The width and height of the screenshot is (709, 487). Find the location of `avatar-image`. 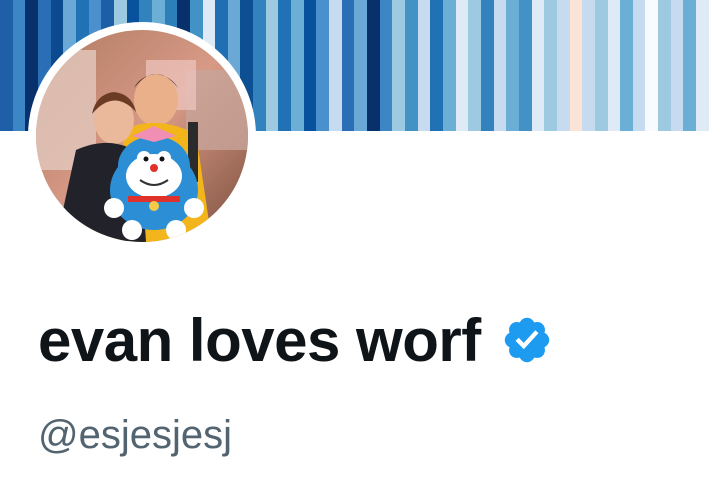

avatar-image is located at coordinates (142, 136).